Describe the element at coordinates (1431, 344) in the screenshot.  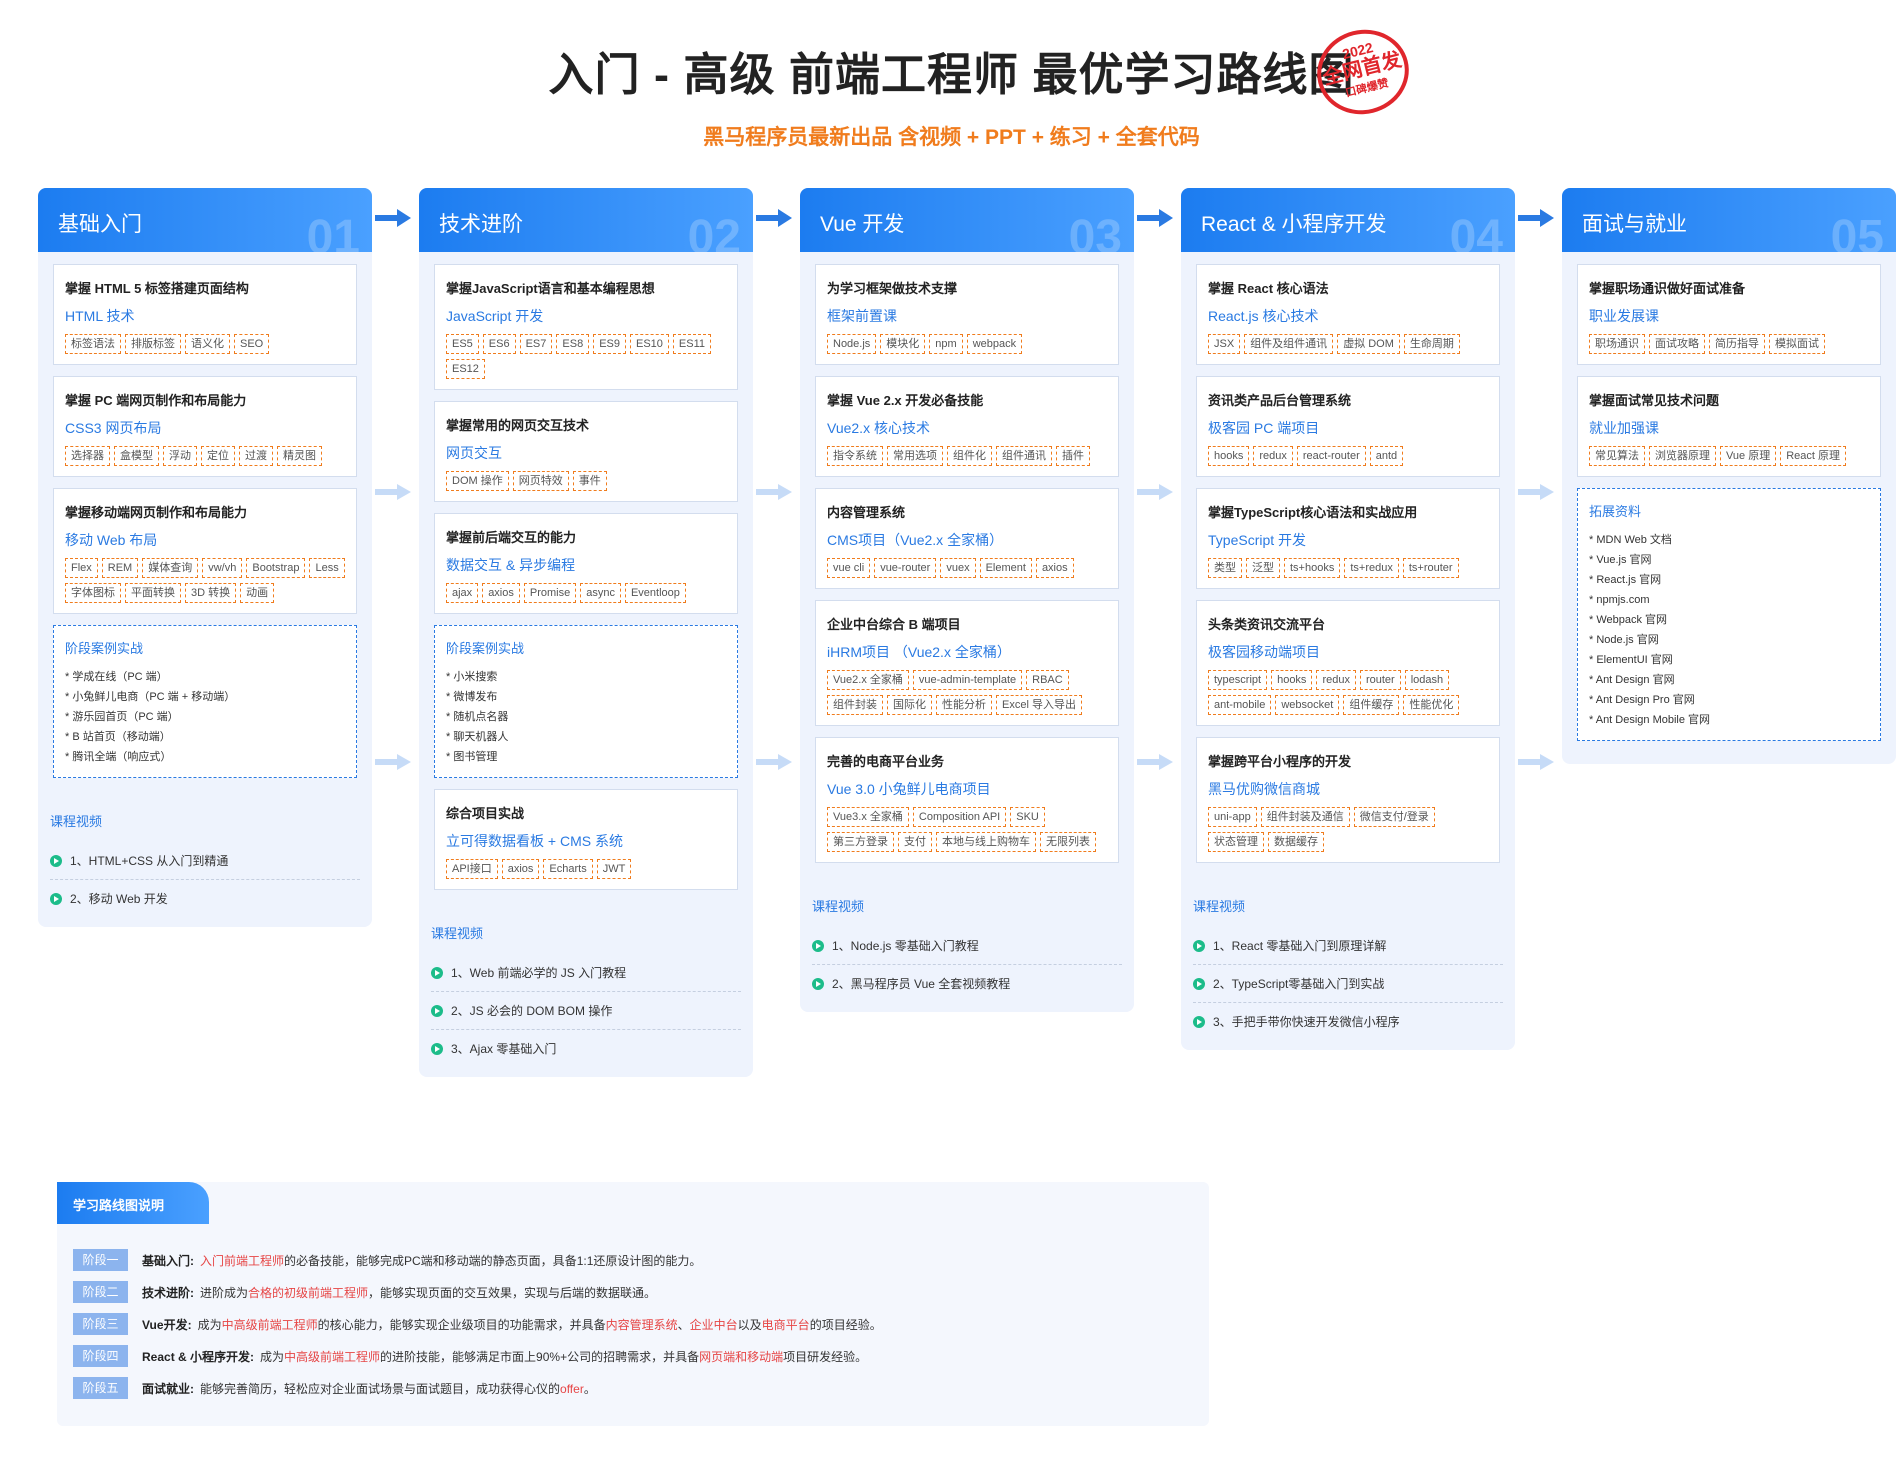
I see `skill-tag: 生命周期` at that location.